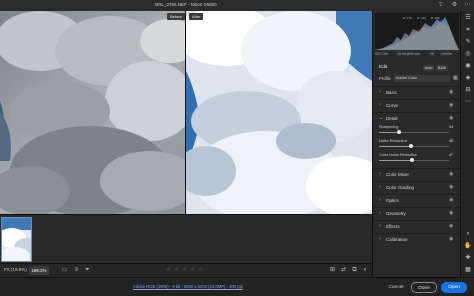 Image resolution: width=474 pixels, height=296 pixels. Describe the element at coordinates (468, 90) in the screenshot. I see `snapshots-icon: ⊟` at that location.